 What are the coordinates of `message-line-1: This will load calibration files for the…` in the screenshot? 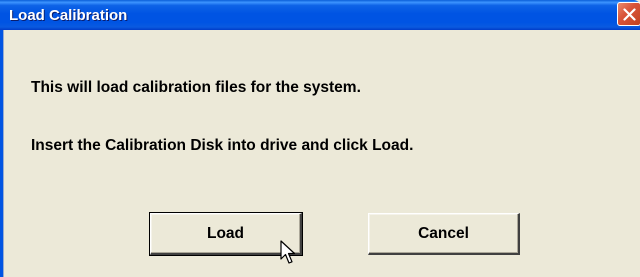 It's located at (196, 87).